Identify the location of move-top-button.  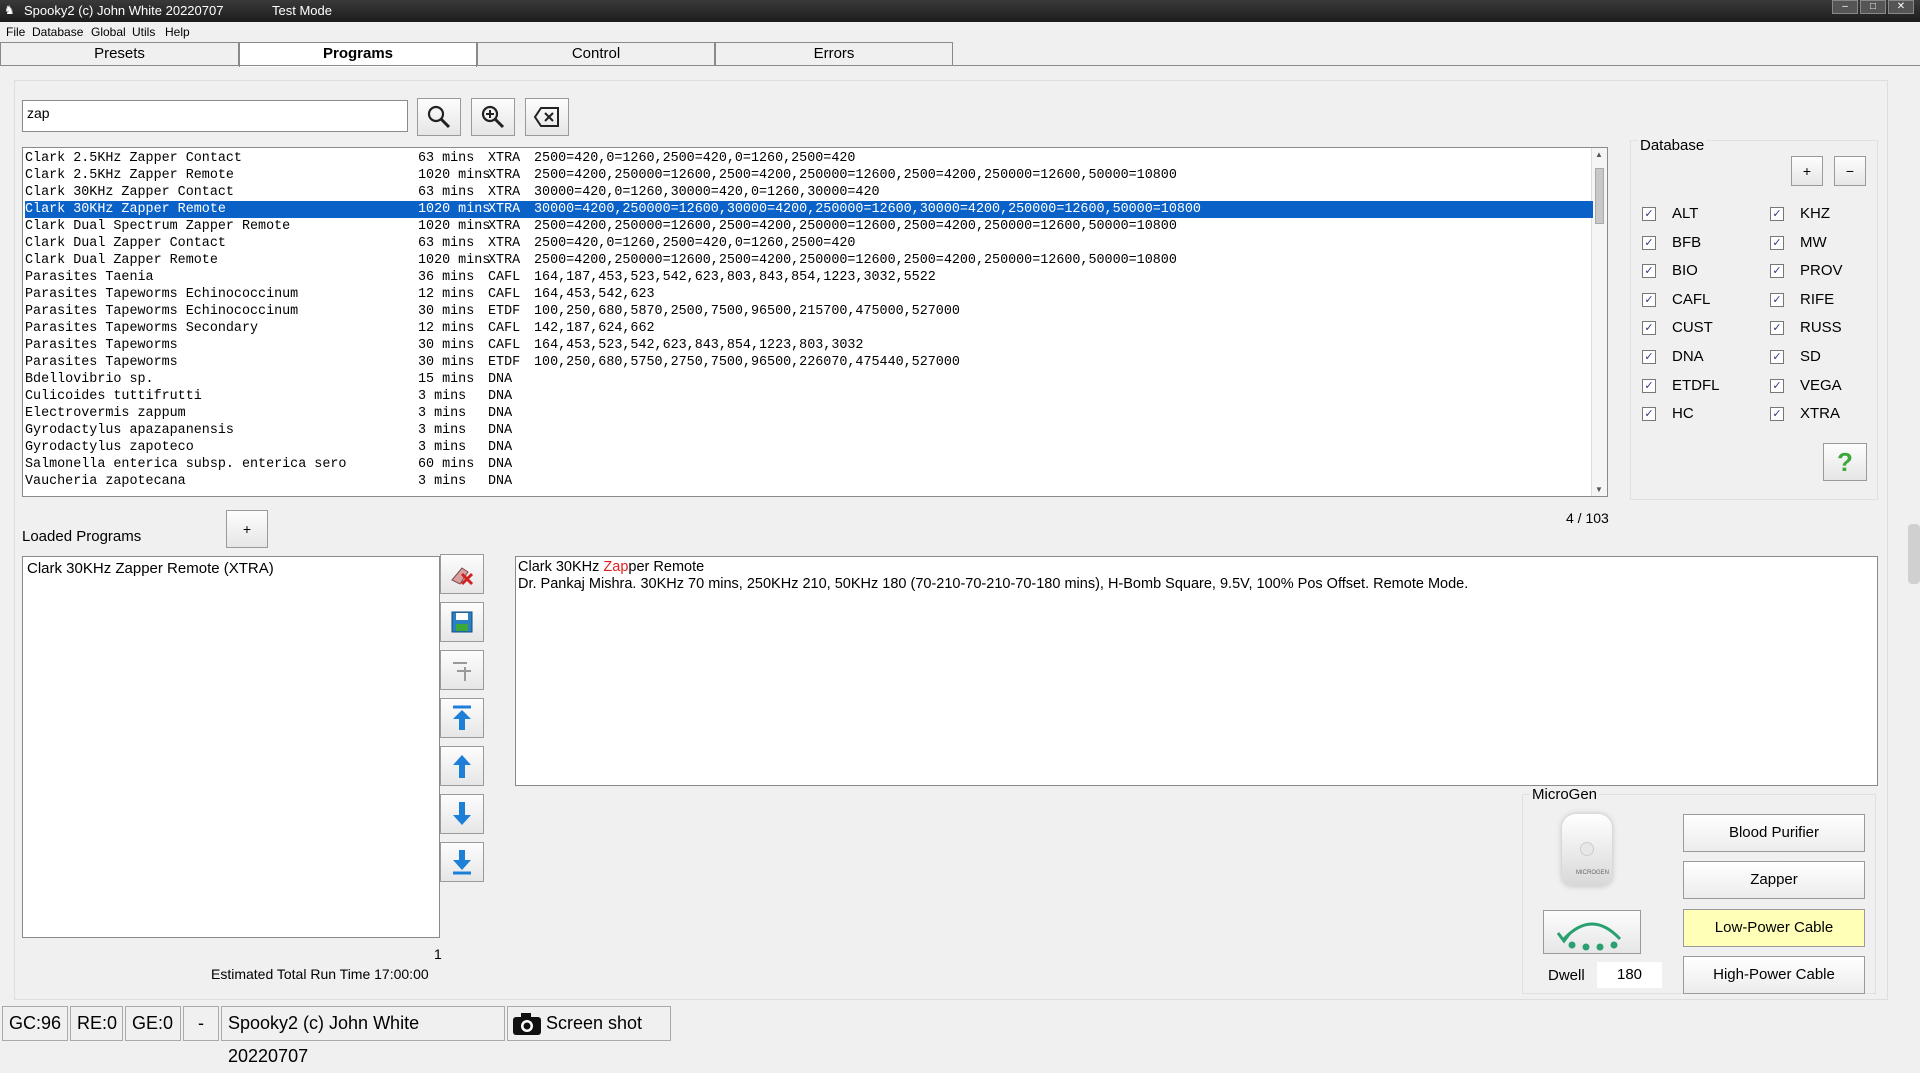
(462, 718).